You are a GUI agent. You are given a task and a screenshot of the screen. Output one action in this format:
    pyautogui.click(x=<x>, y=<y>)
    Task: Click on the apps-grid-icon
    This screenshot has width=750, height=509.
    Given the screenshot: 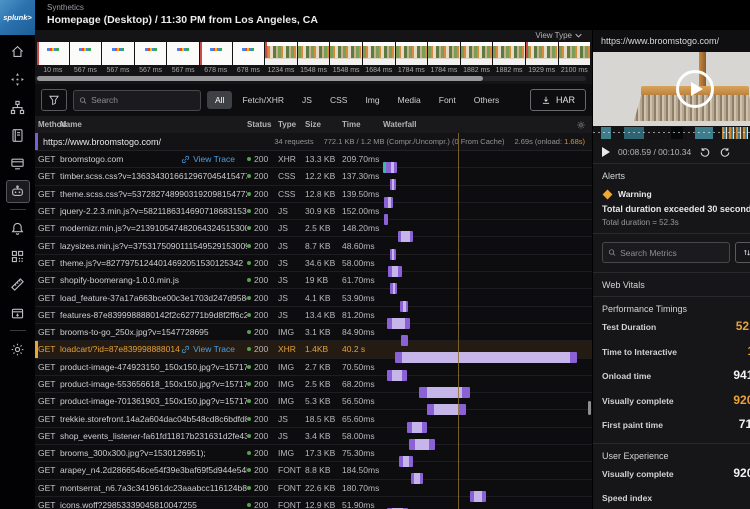 What is the action you would take?
    pyautogui.click(x=18, y=256)
    